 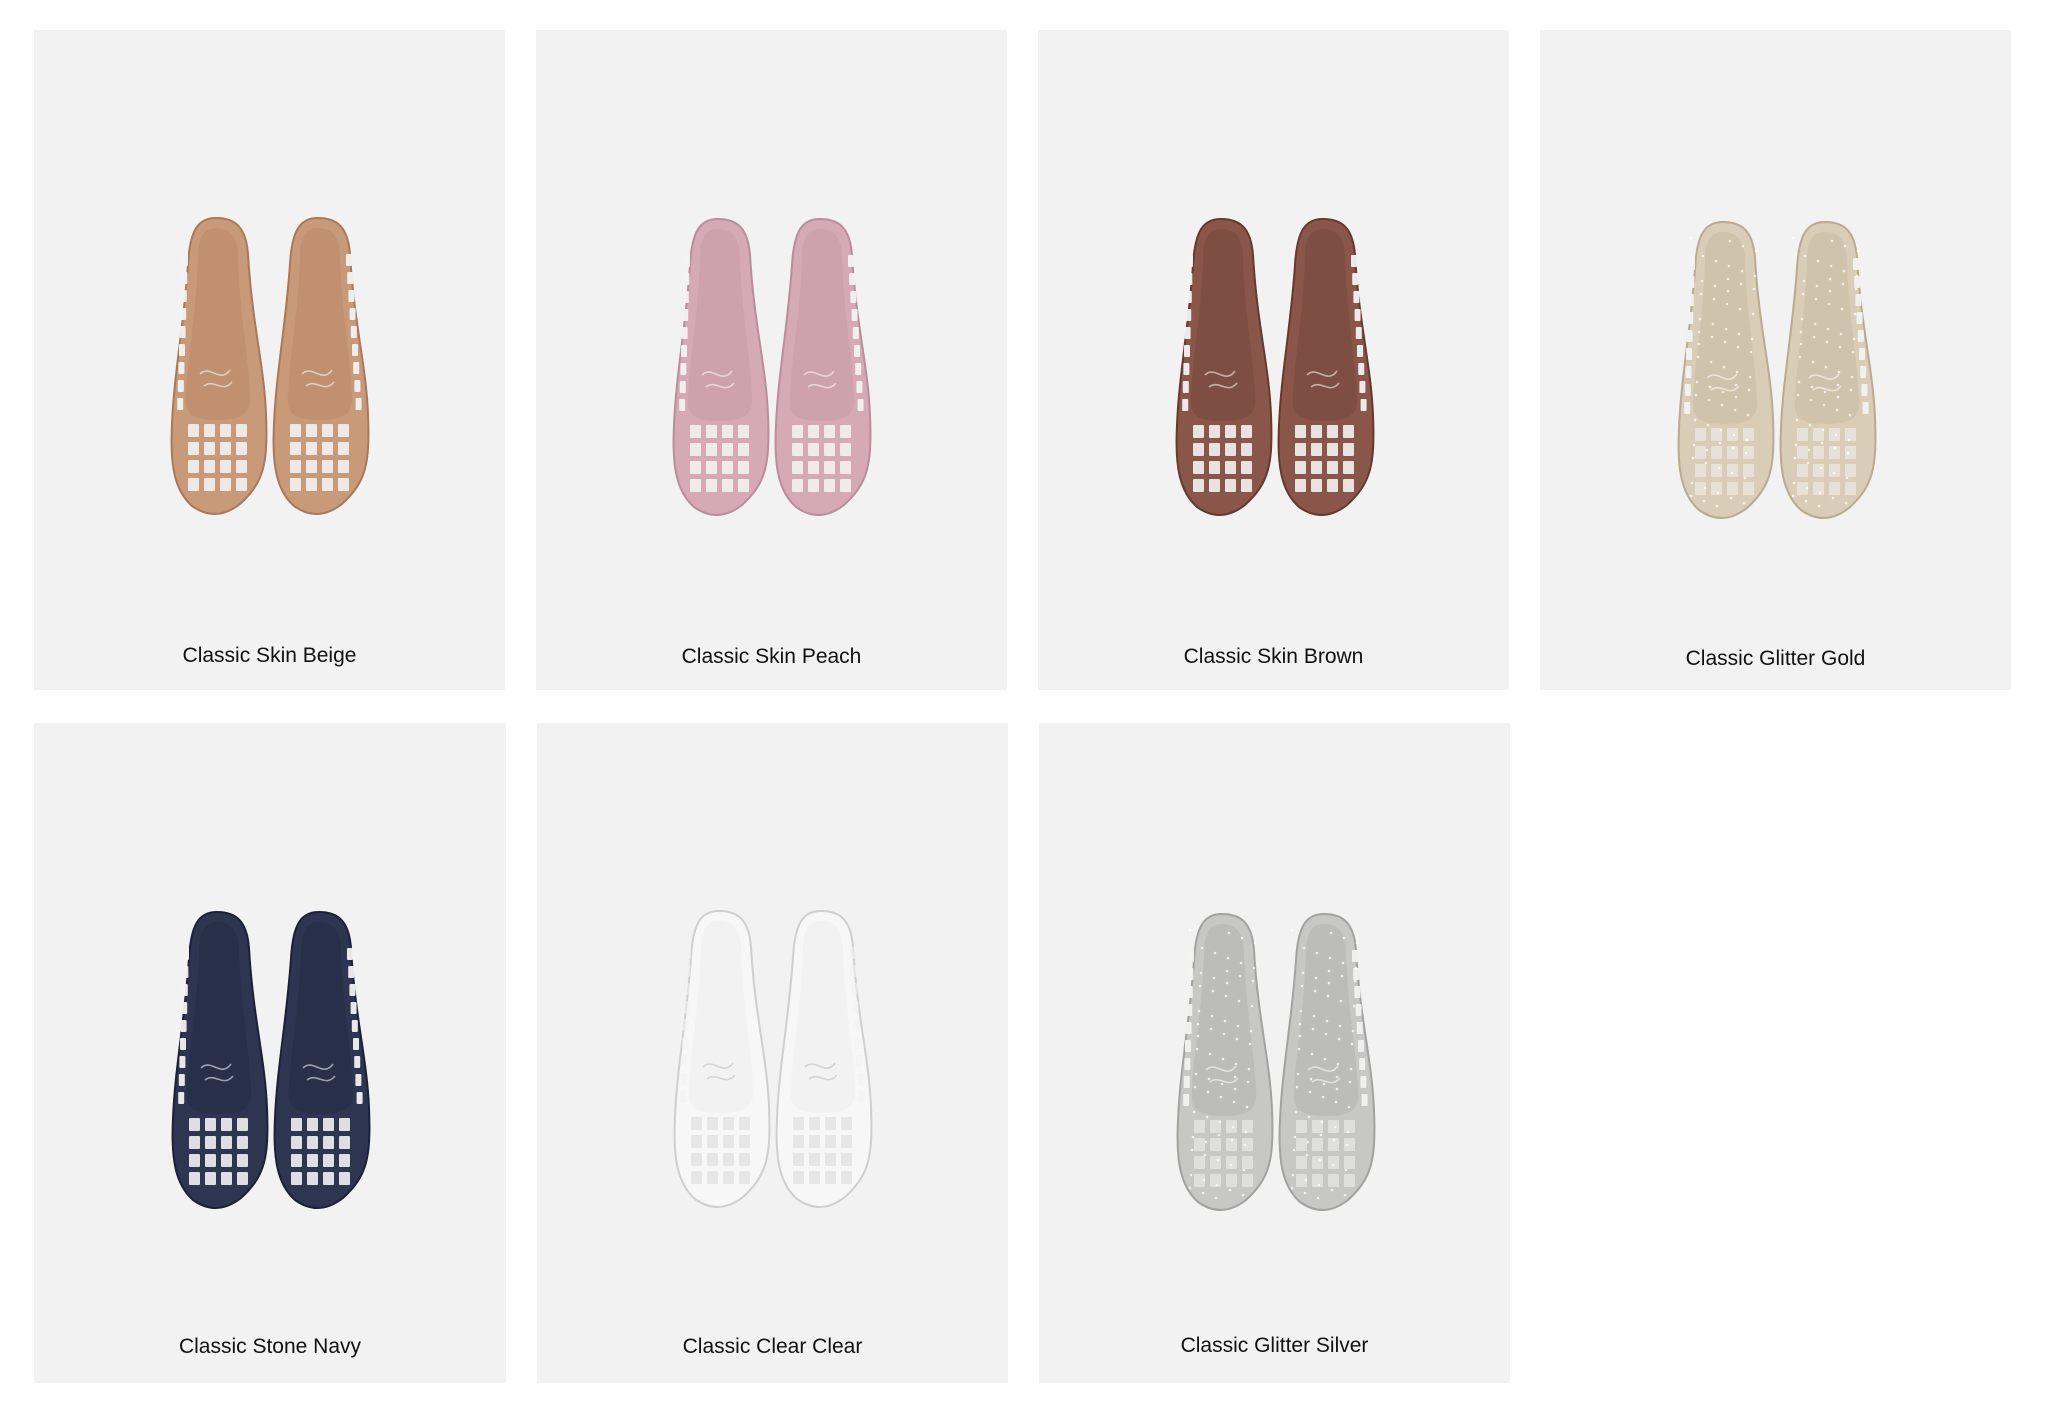 What do you see at coordinates (772, 1347) in the screenshot?
I see `product-label: Classic Clear Clear` at bounding box center [772, 1347].